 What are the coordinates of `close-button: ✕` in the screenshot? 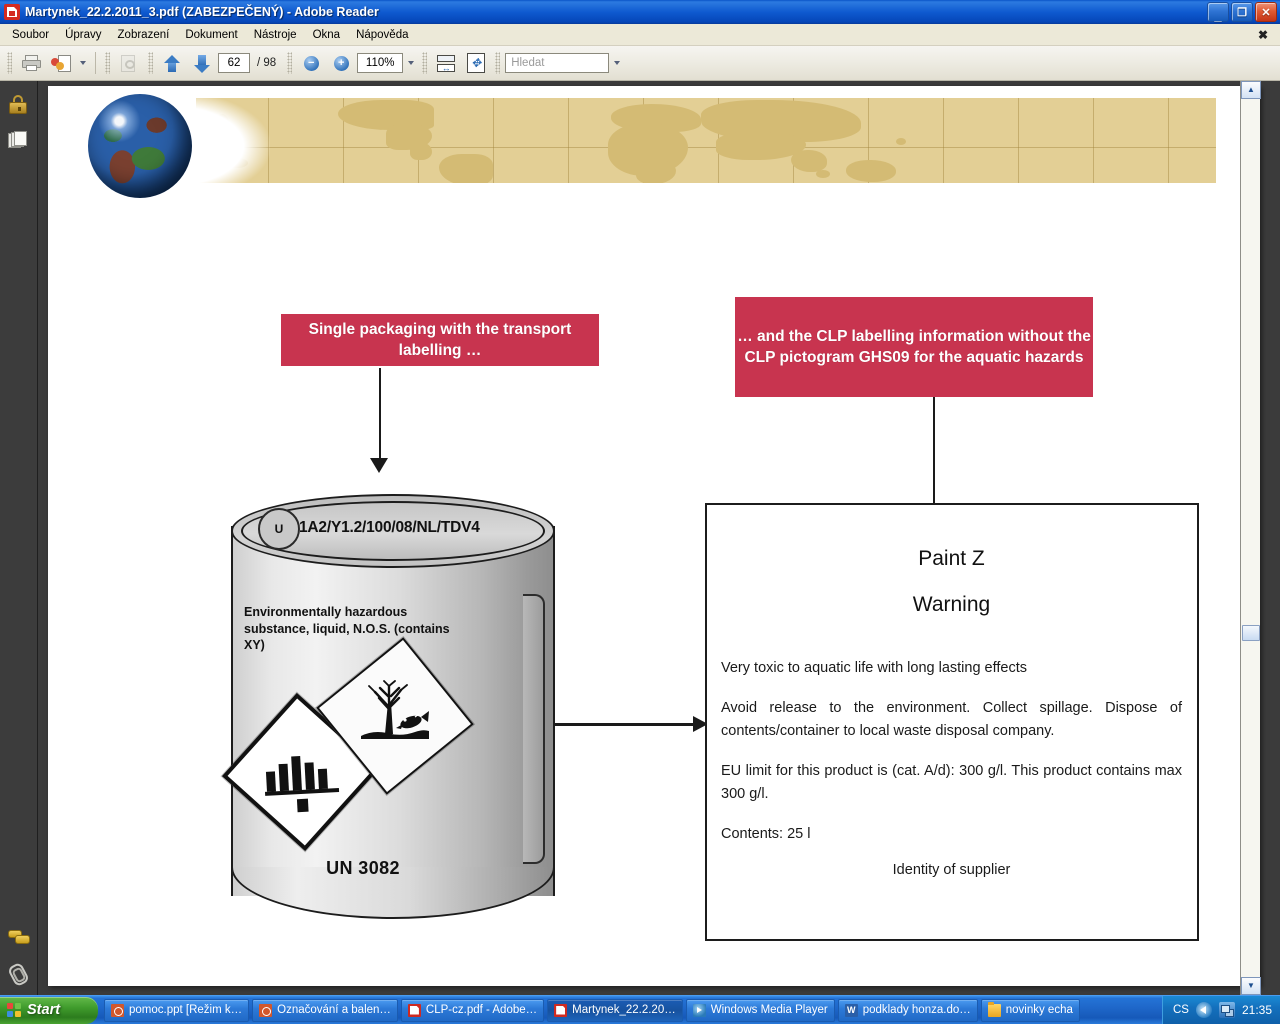 It's located at (1266, 12).